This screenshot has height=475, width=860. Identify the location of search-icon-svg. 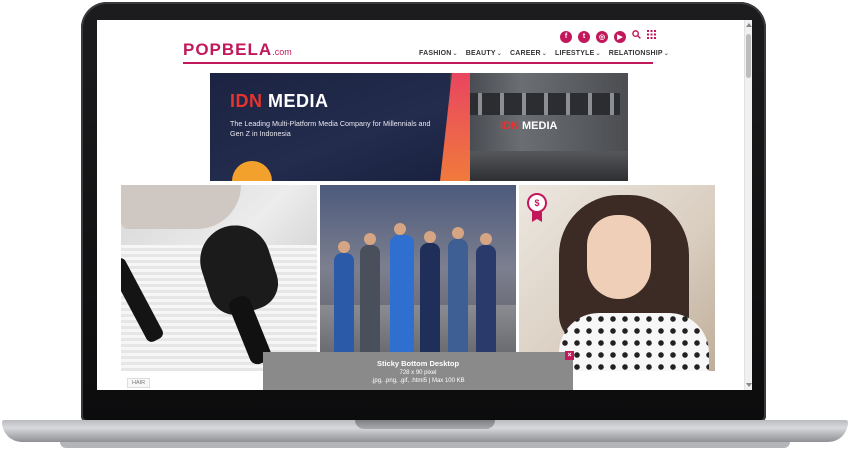
(636, 34).